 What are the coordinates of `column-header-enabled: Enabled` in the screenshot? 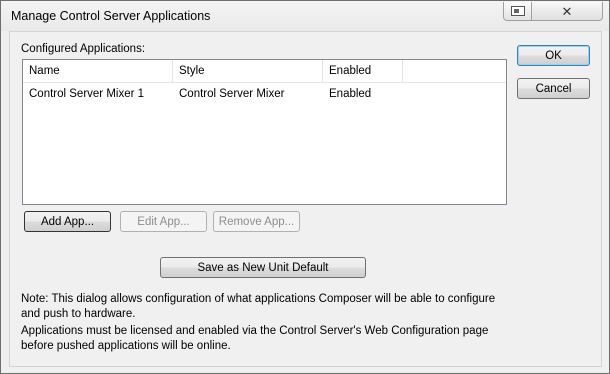 It's located at (363, 71).